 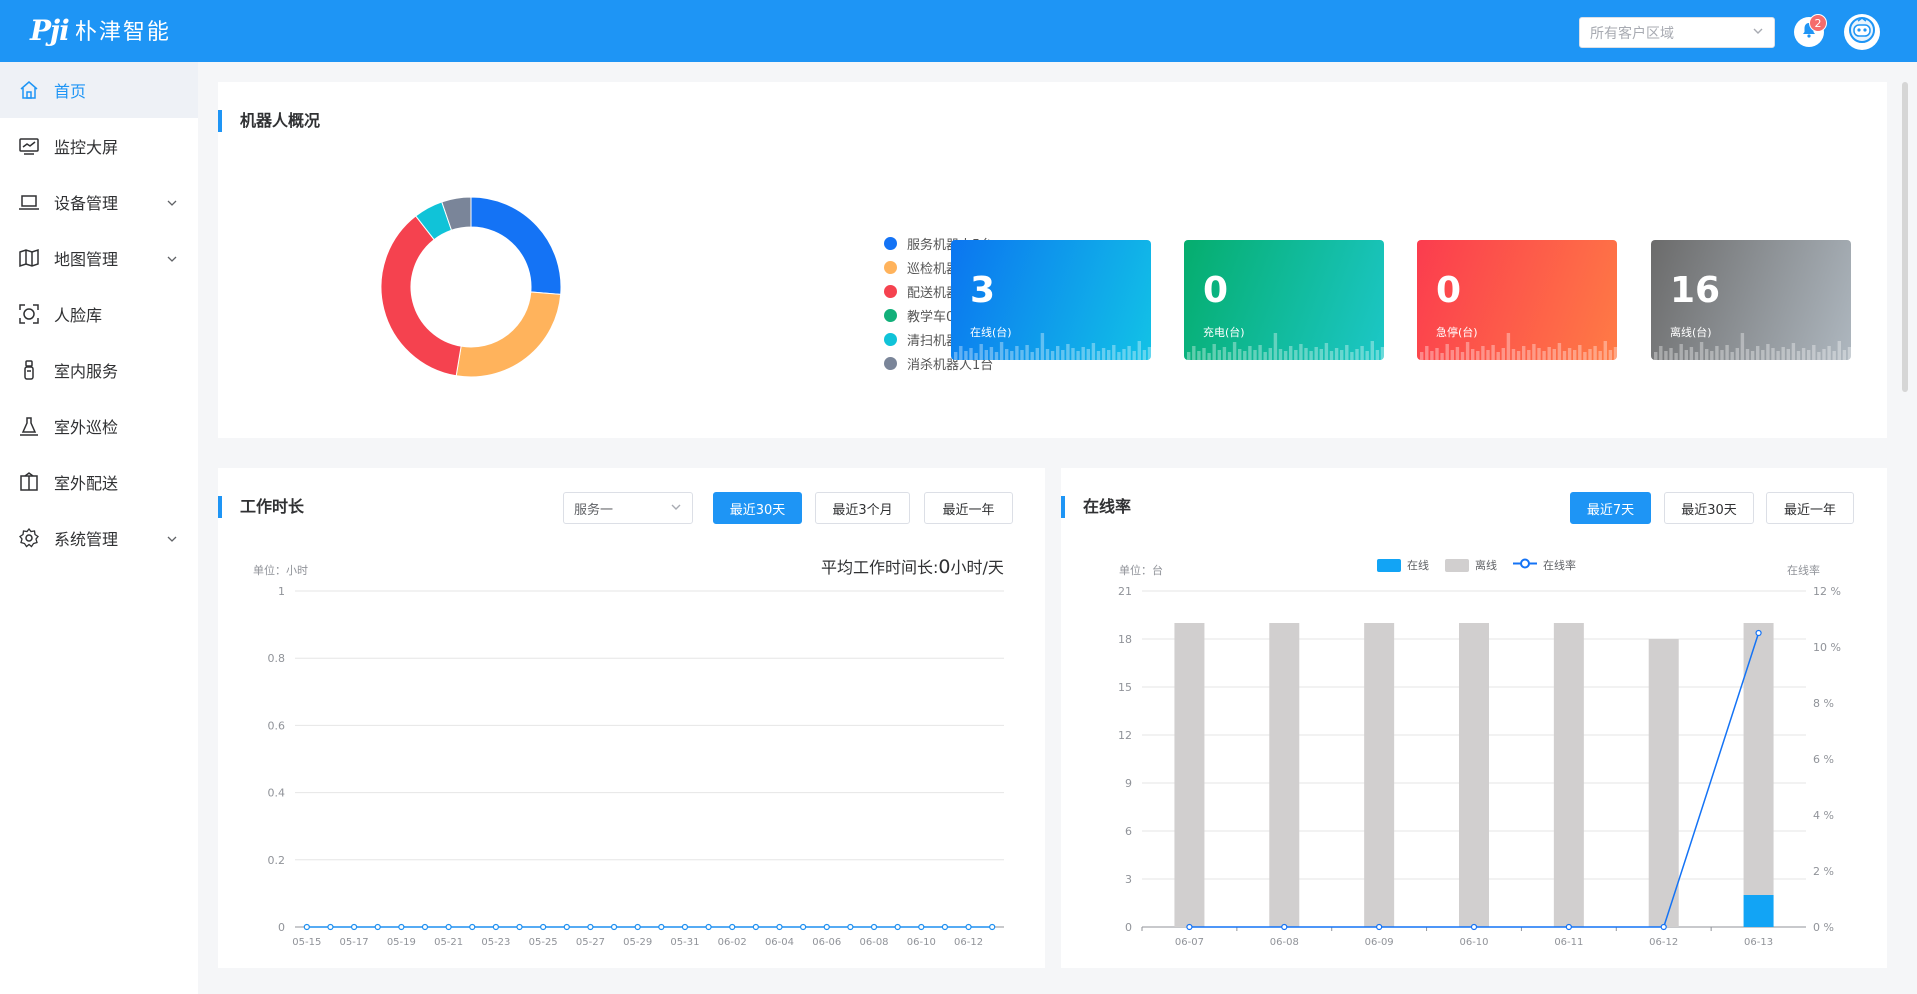 I want to click on y-tick-label: 0.2, so click(x=277, y=860).